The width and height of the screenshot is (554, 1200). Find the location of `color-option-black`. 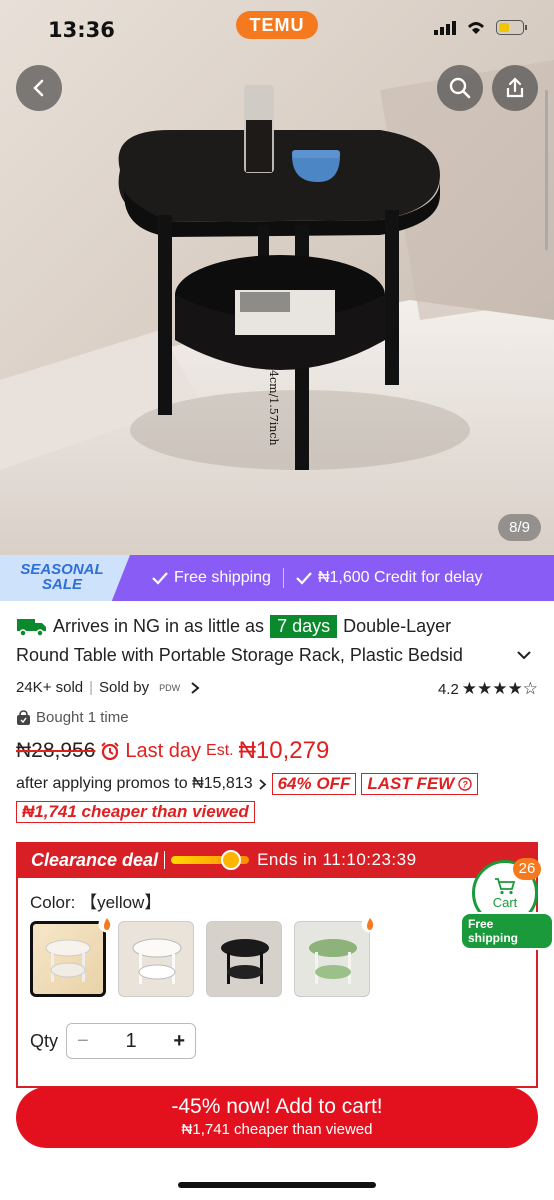

color-option-black is located at coordinates (244, 959).